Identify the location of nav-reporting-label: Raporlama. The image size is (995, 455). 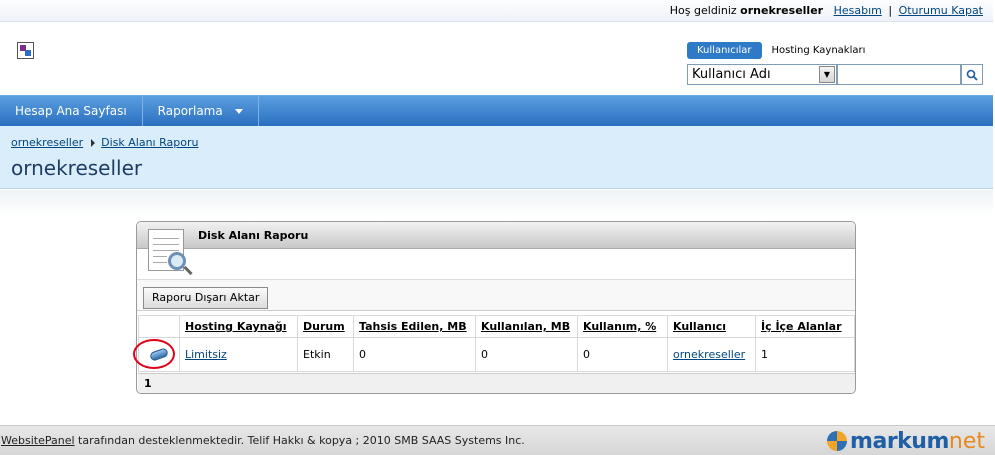
(190, 111).